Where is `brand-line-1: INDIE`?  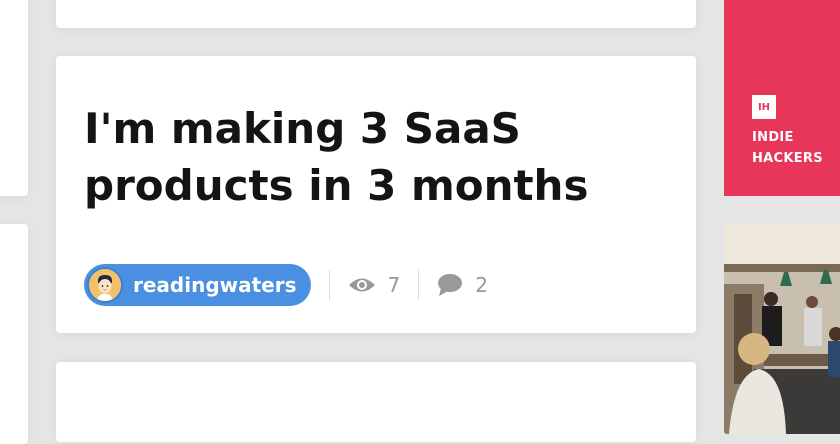 brand-line-1: INDIE is located at coordinates (773, 137).